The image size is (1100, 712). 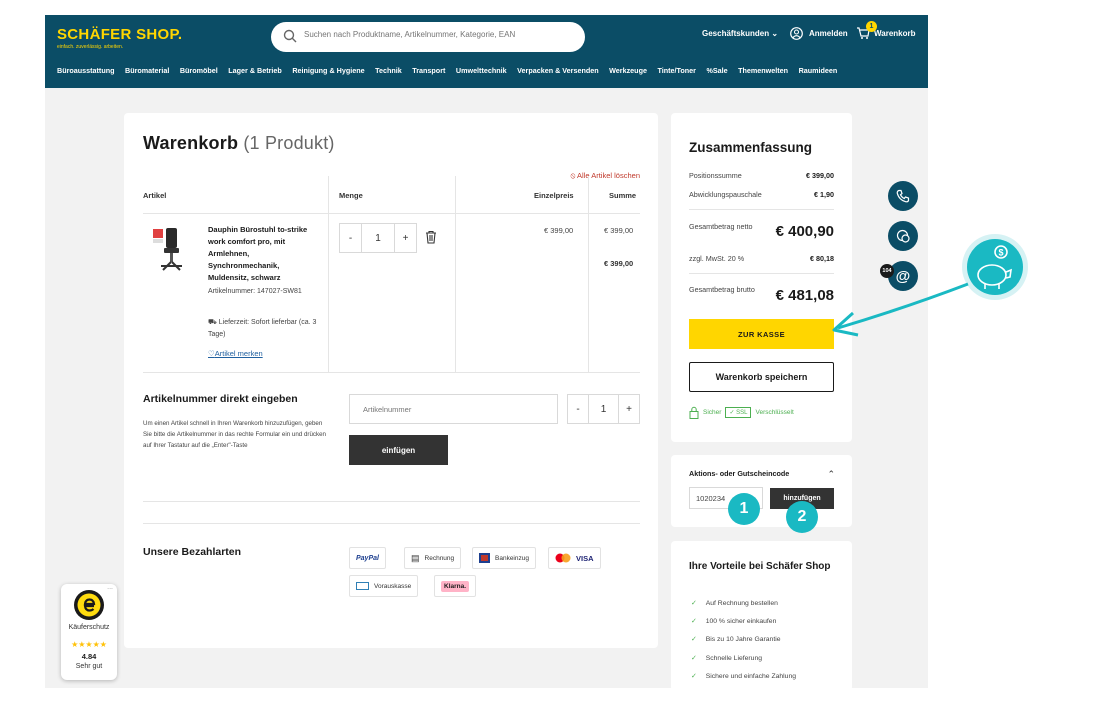 What do you see at coordinates (1000, 253) in the screenshot?
I see `dollar-glyph: $` at bounding box center [1000, 253].